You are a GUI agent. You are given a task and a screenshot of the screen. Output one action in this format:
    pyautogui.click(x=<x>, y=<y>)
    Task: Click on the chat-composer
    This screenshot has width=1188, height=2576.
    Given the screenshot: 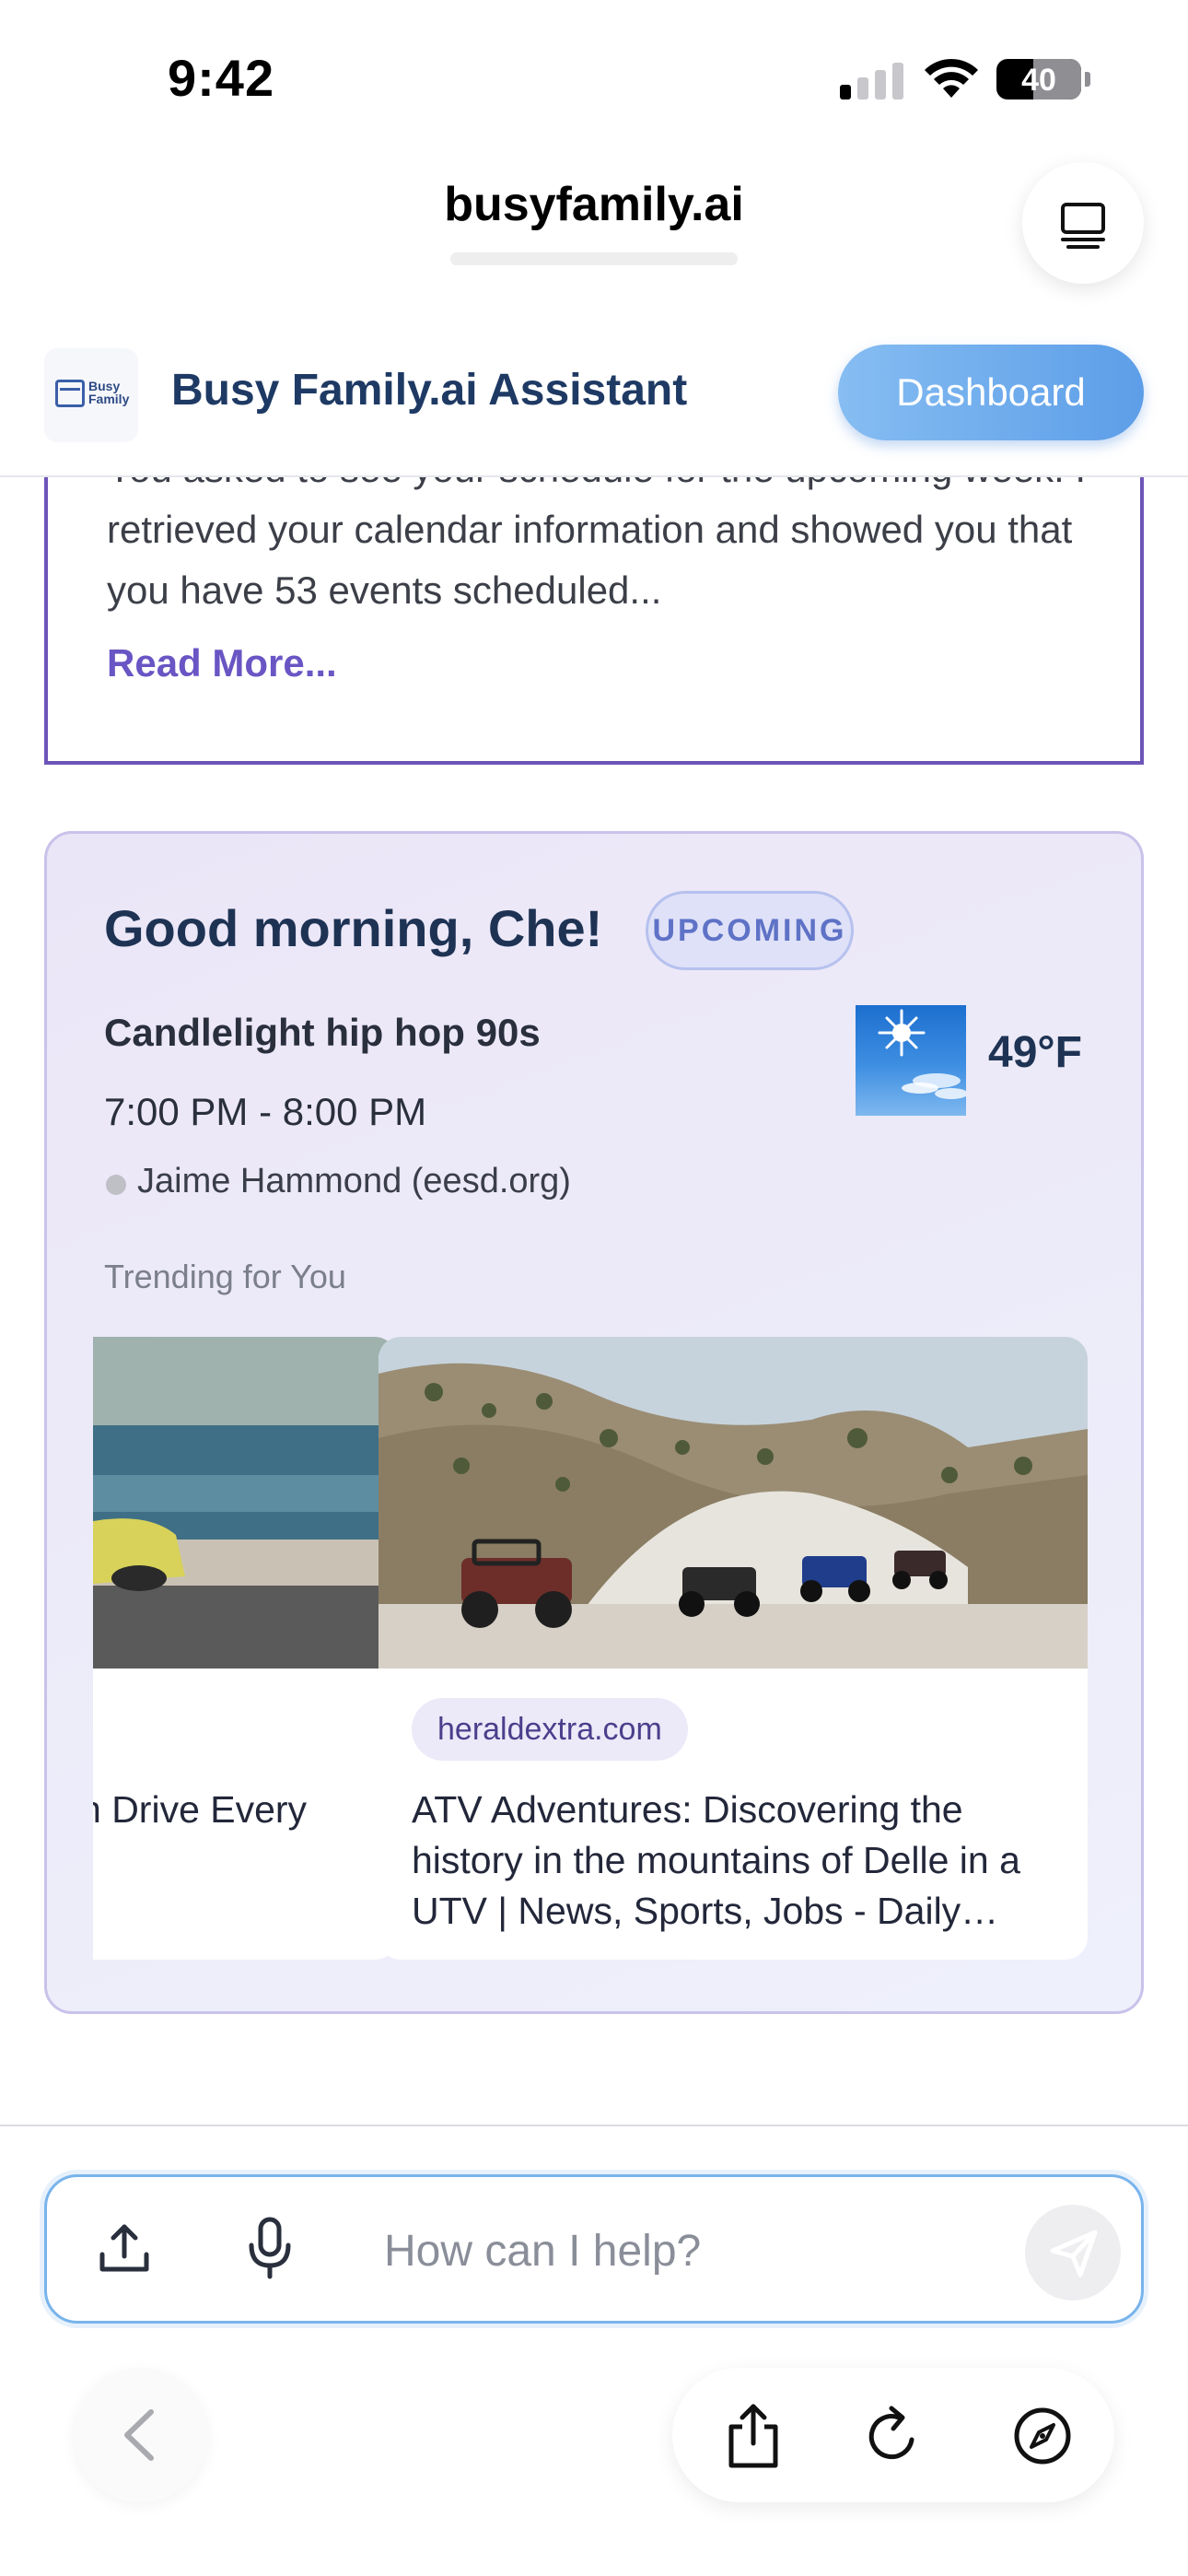 What is the action you would take?
    pyautogui.click(x=594, y=2249)
    